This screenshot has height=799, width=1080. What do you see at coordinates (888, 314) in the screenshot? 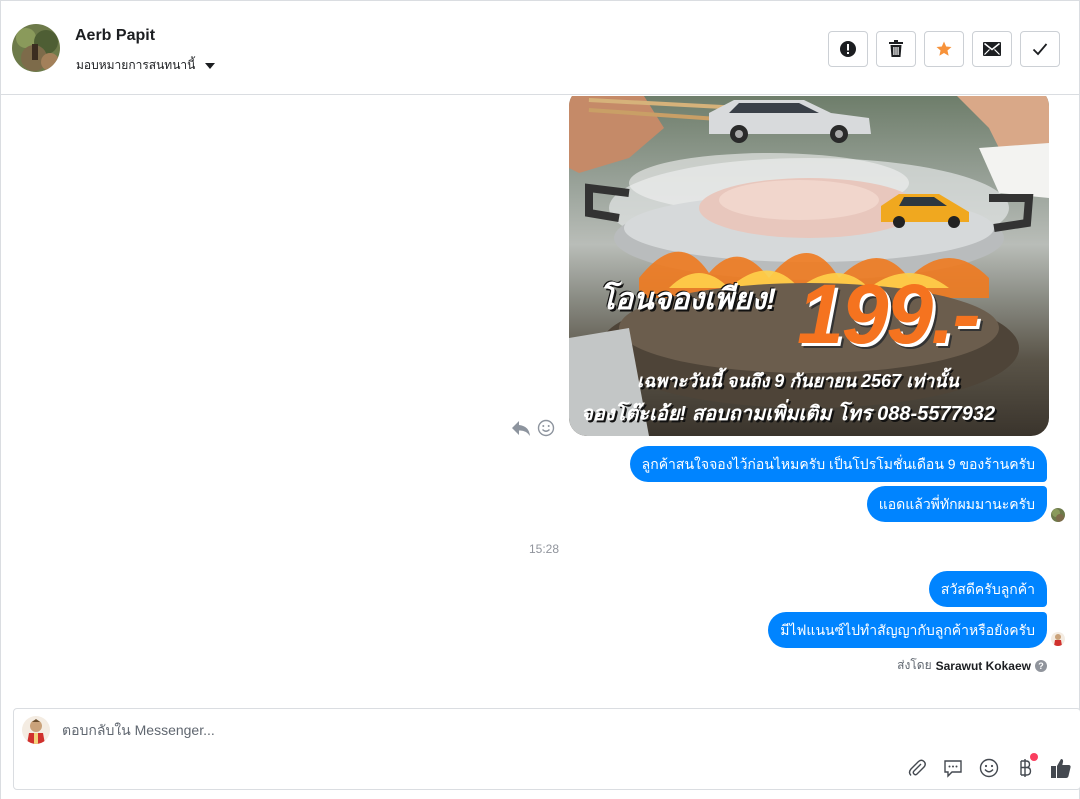
I see `promo-price: 199.-` at bounding box center [888, 314].